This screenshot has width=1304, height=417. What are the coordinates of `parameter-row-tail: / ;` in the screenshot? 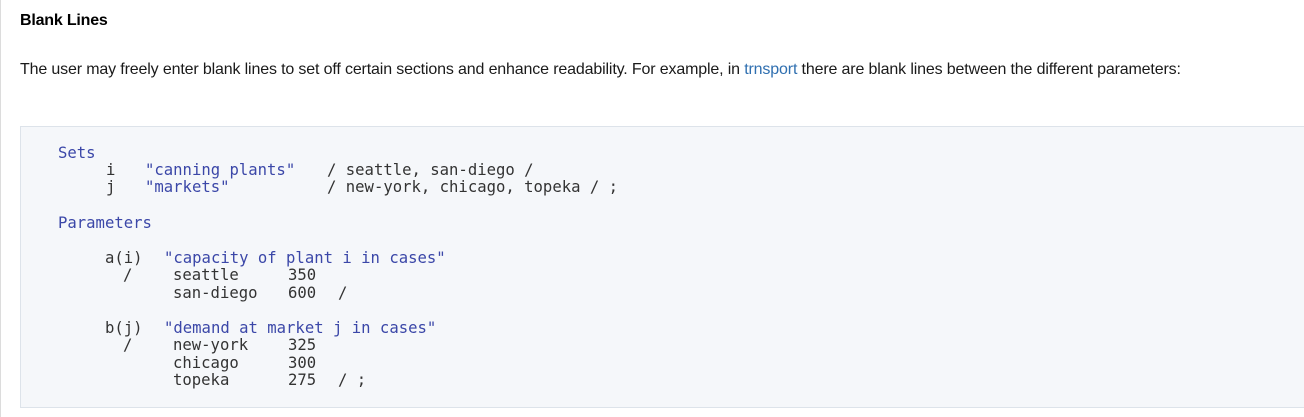 It's located at (352, 380).